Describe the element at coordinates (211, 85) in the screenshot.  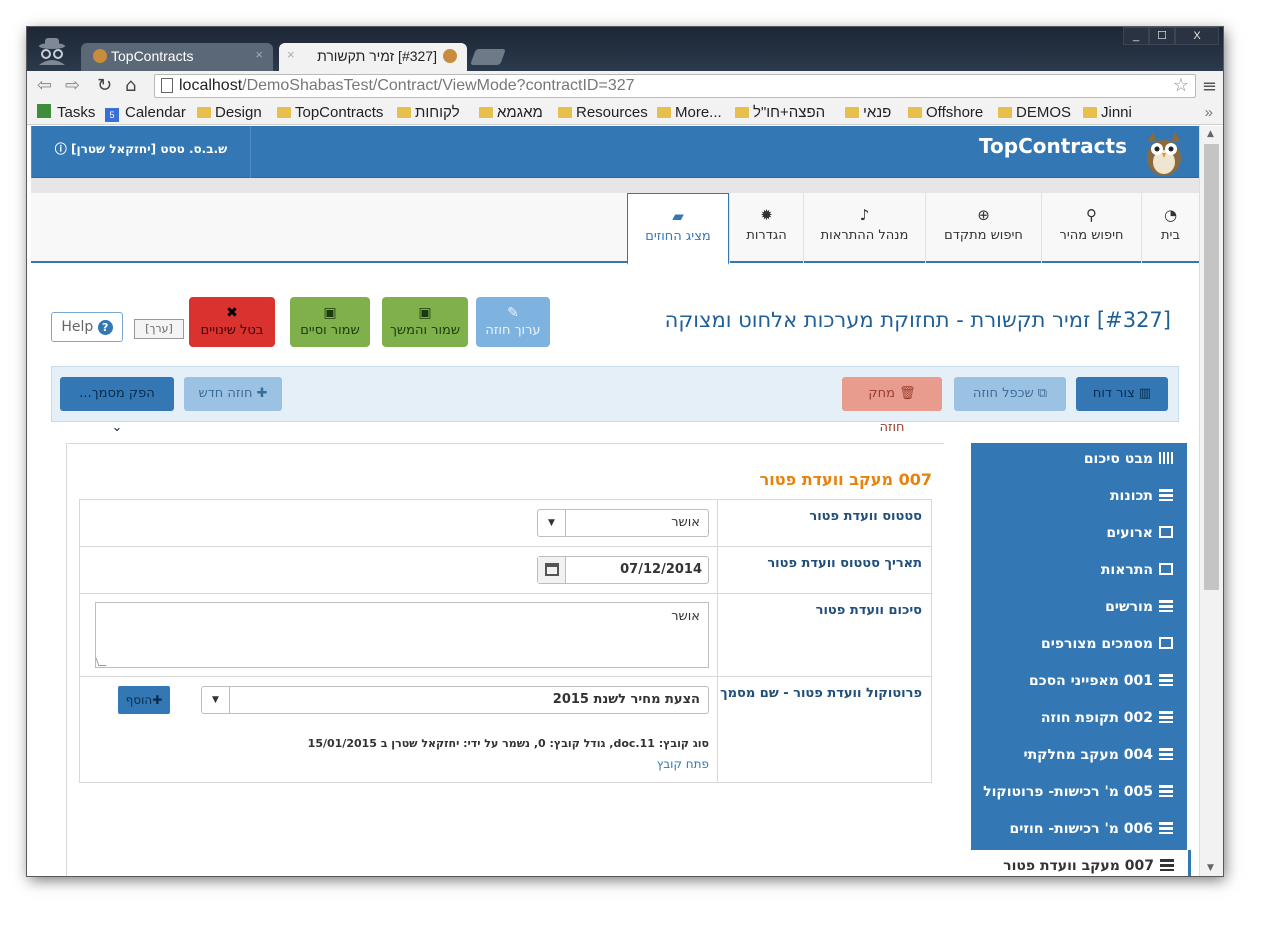
I see `url-host: localhost` at that location.